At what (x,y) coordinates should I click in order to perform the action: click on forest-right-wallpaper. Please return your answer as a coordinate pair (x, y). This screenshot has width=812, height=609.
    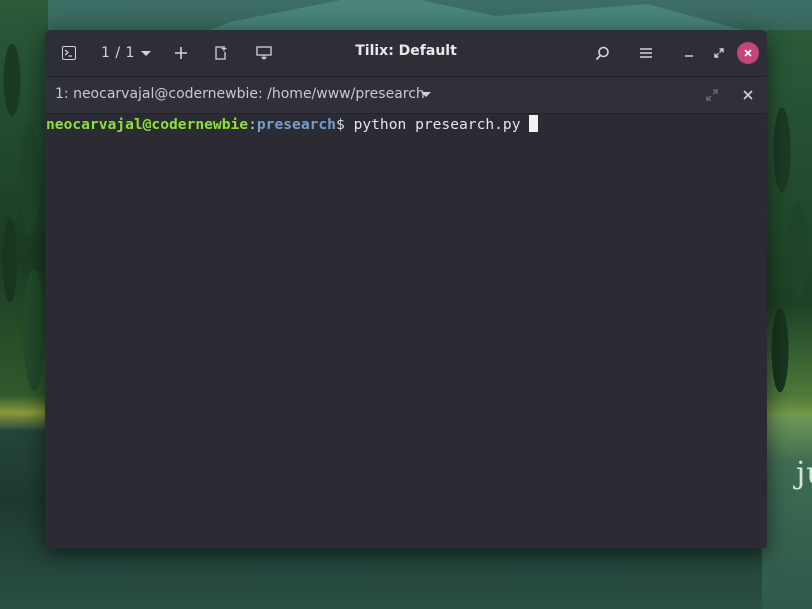
    Looking at the image, I should click on (789, 225).